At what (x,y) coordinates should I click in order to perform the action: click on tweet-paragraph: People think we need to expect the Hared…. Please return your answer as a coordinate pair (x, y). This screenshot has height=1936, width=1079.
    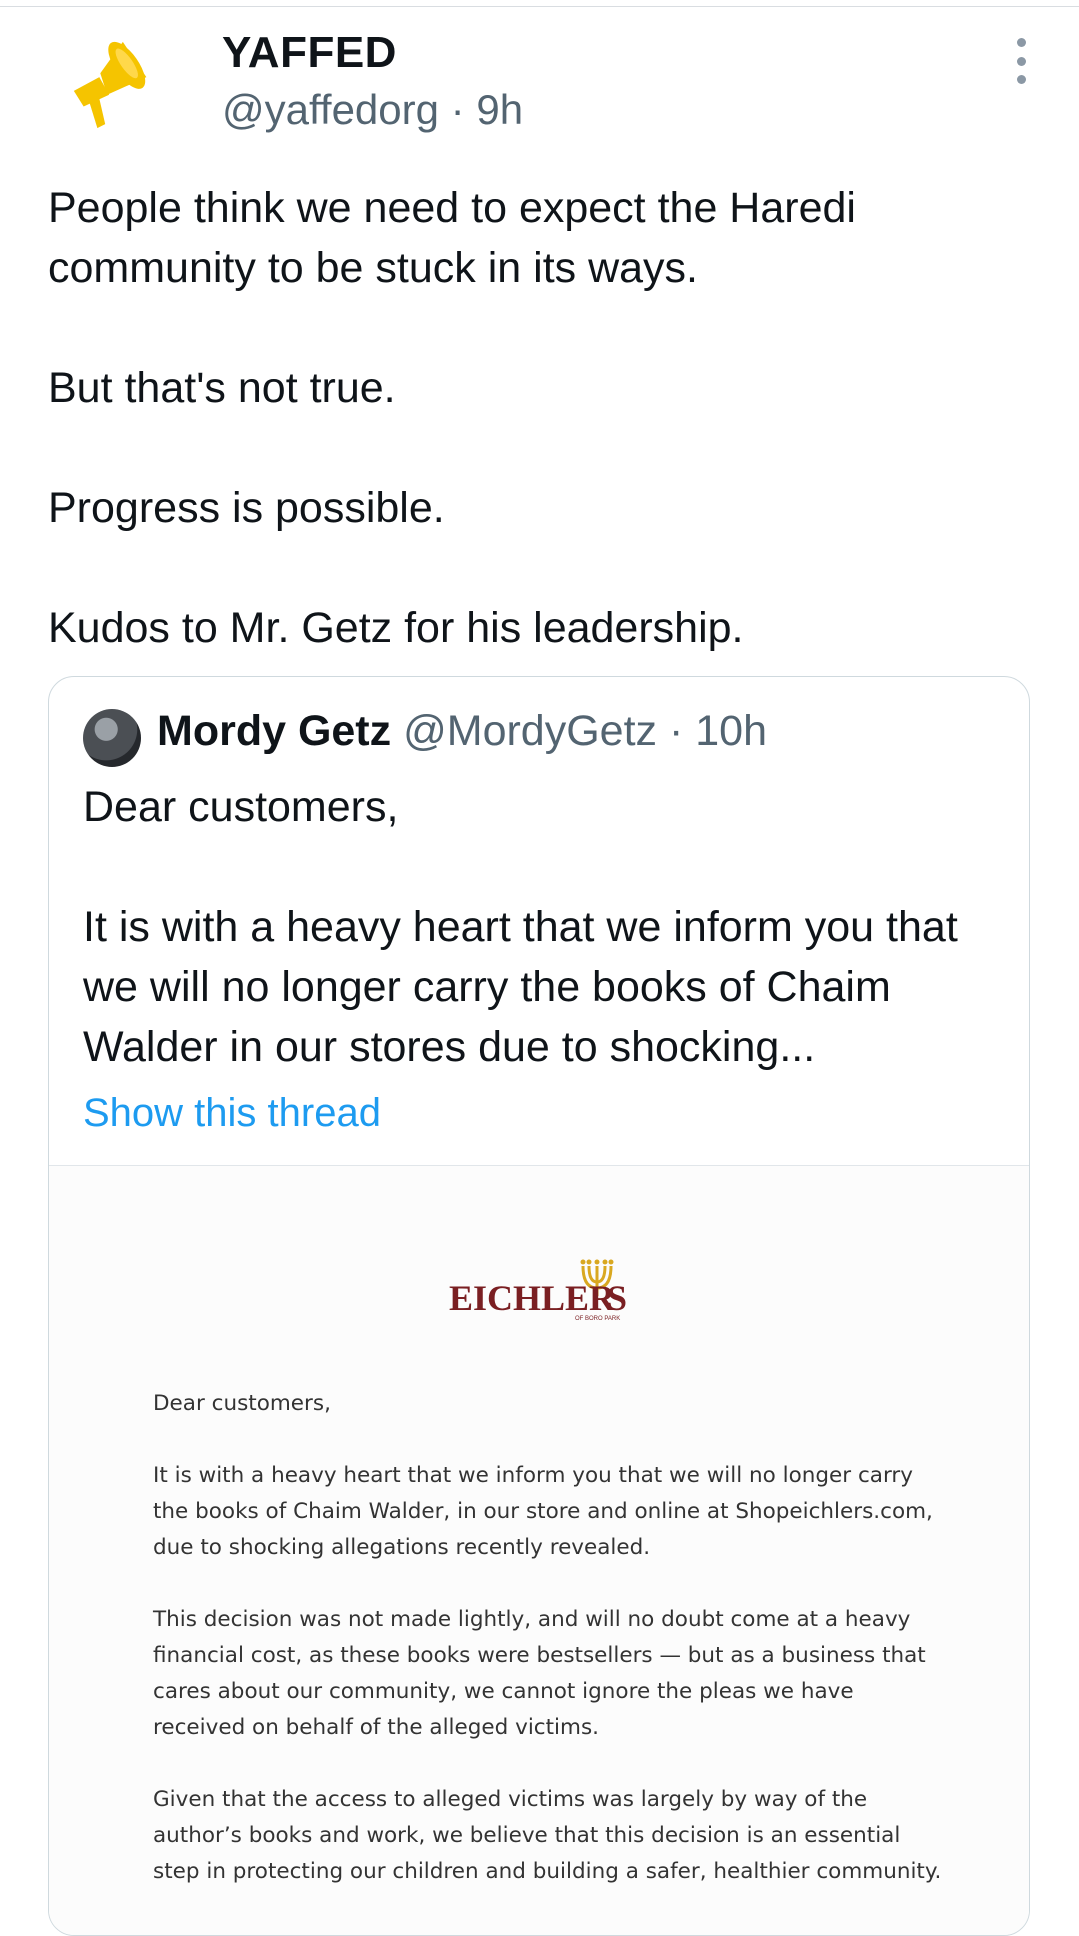
    Looking at the image, I should click on (452, 238).